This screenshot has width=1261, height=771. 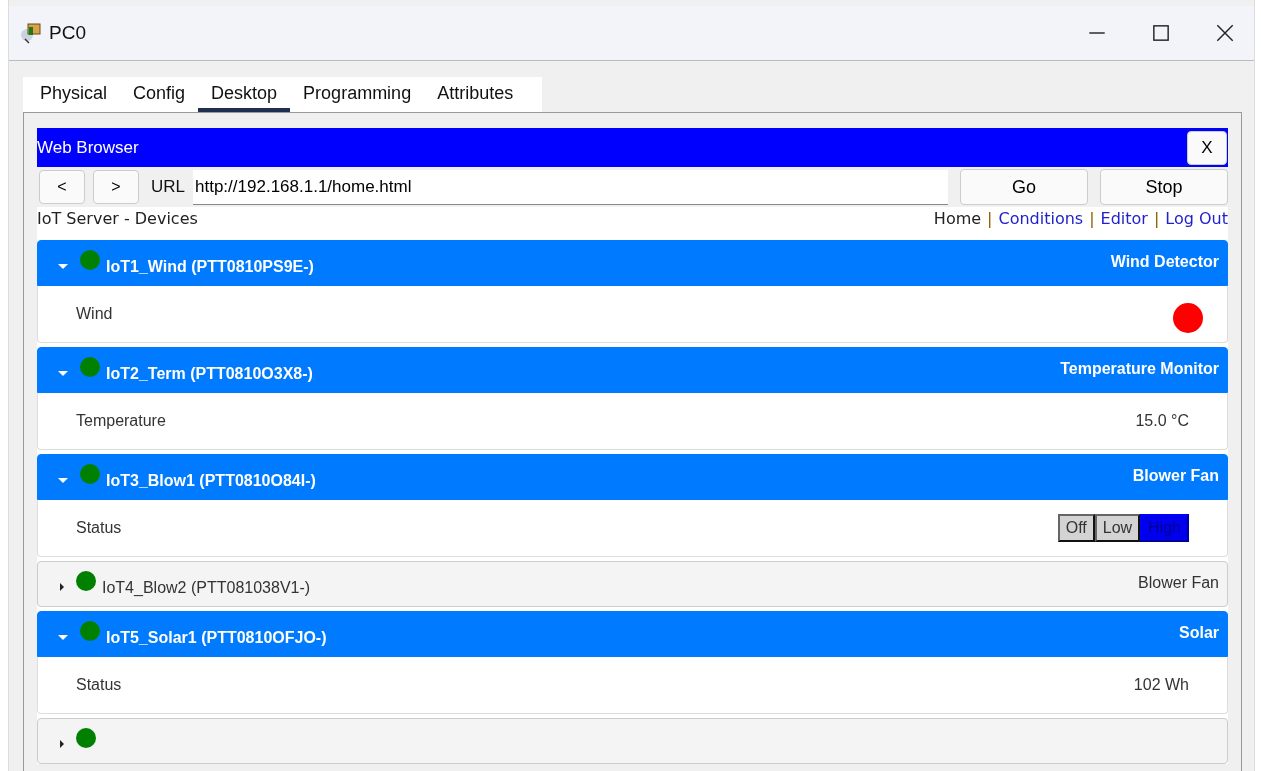 What do you see at coordinates (1161, 685) in the screenshot?
I see `property-value: 102 Wh` at bounding box center [1161, 685].